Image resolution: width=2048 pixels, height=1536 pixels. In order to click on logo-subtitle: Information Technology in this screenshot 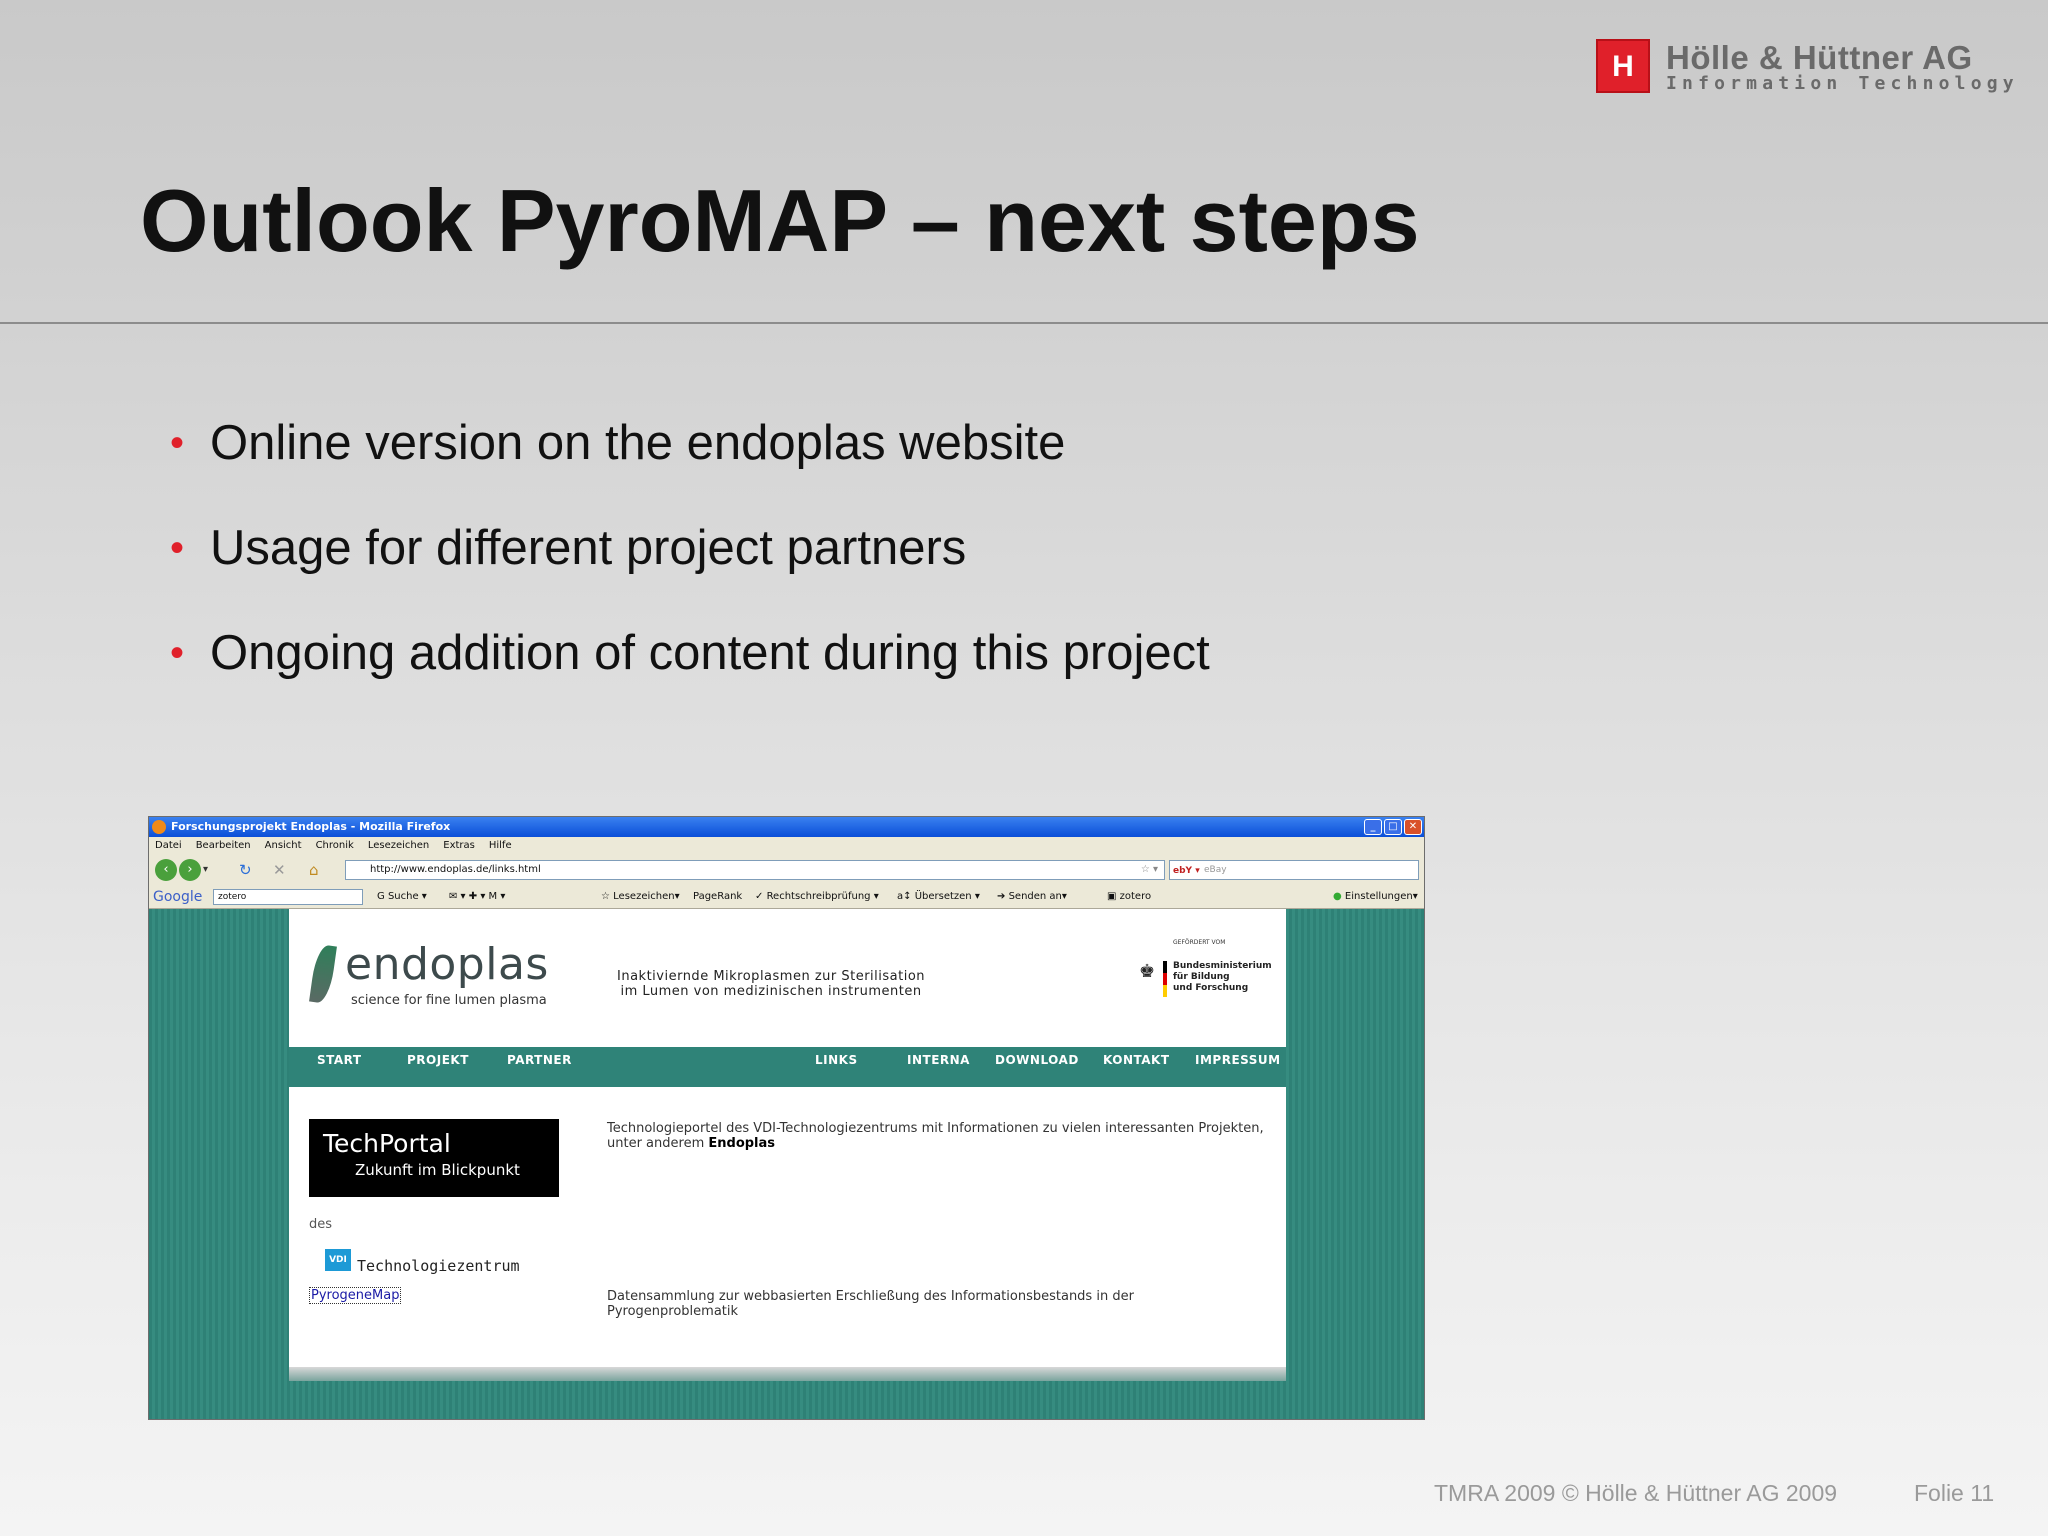, I will do `click(1842, 83)`.